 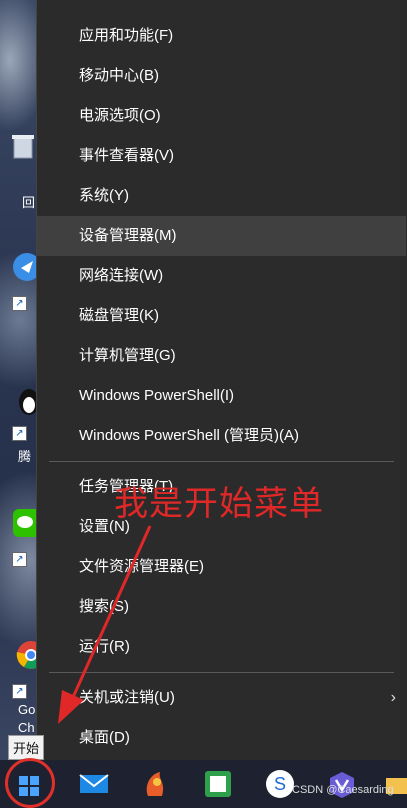 I want to click on desktop-label-chrome-1: Go, so click(x=27, y=709).